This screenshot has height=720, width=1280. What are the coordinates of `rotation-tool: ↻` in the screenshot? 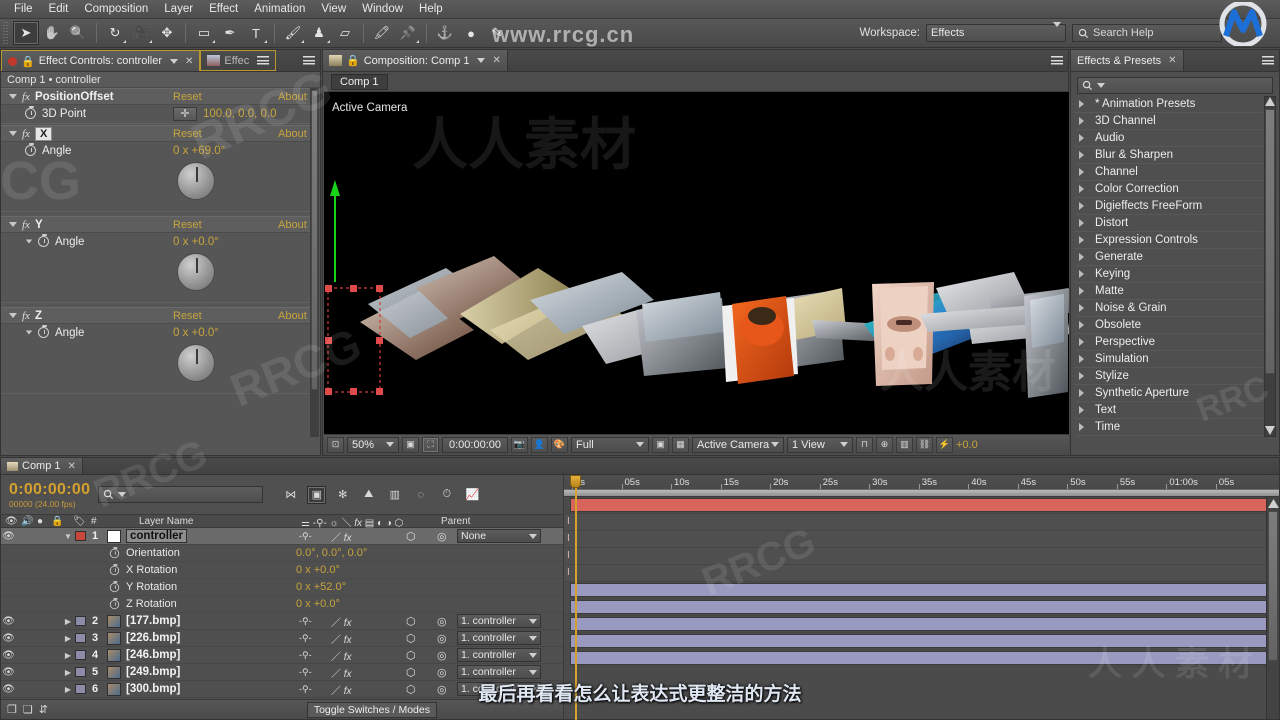 It's located at (115, 33).